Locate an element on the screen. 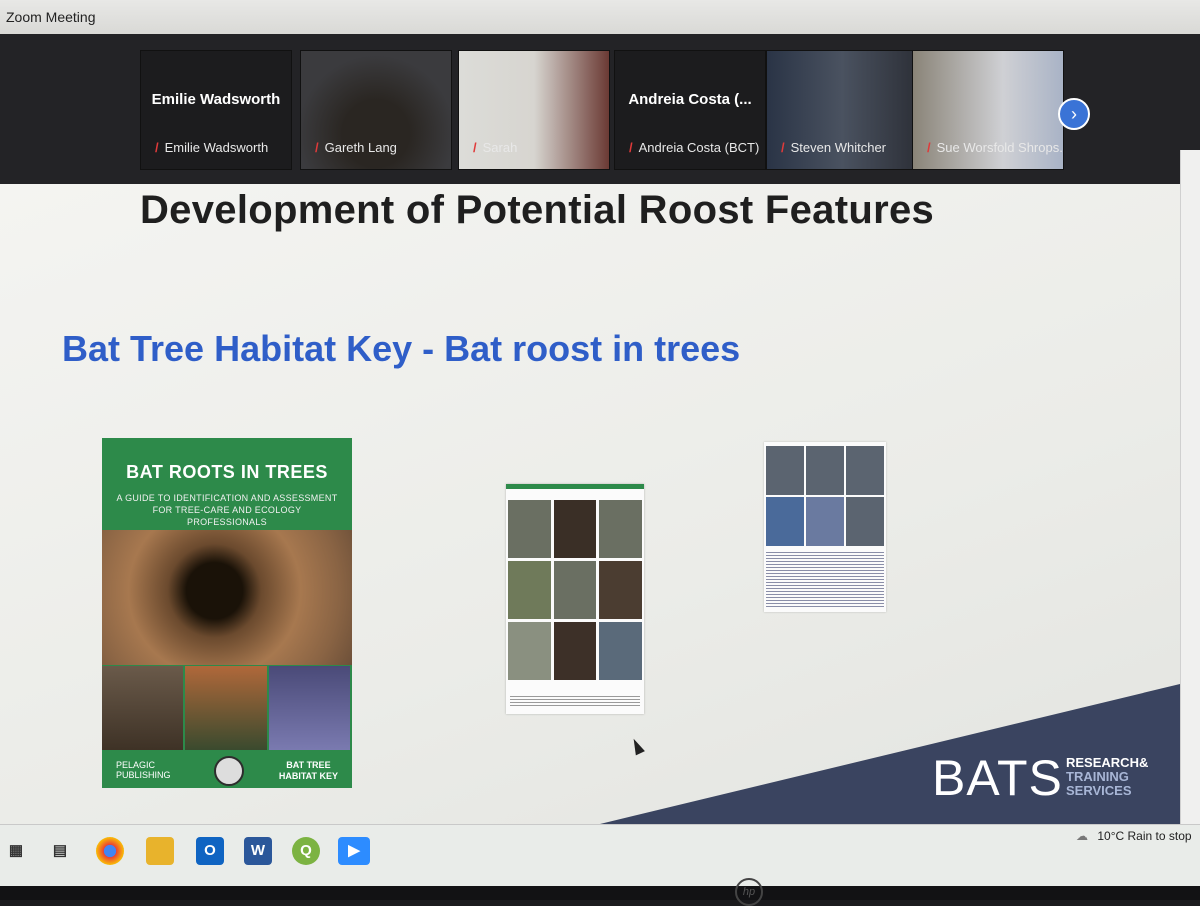 Image resolution: width=1200 pixels, height=906 pixels. bats-logo: BATS RESEARCH& TRAINING SERVICES is located at coordinates (1040, 778).